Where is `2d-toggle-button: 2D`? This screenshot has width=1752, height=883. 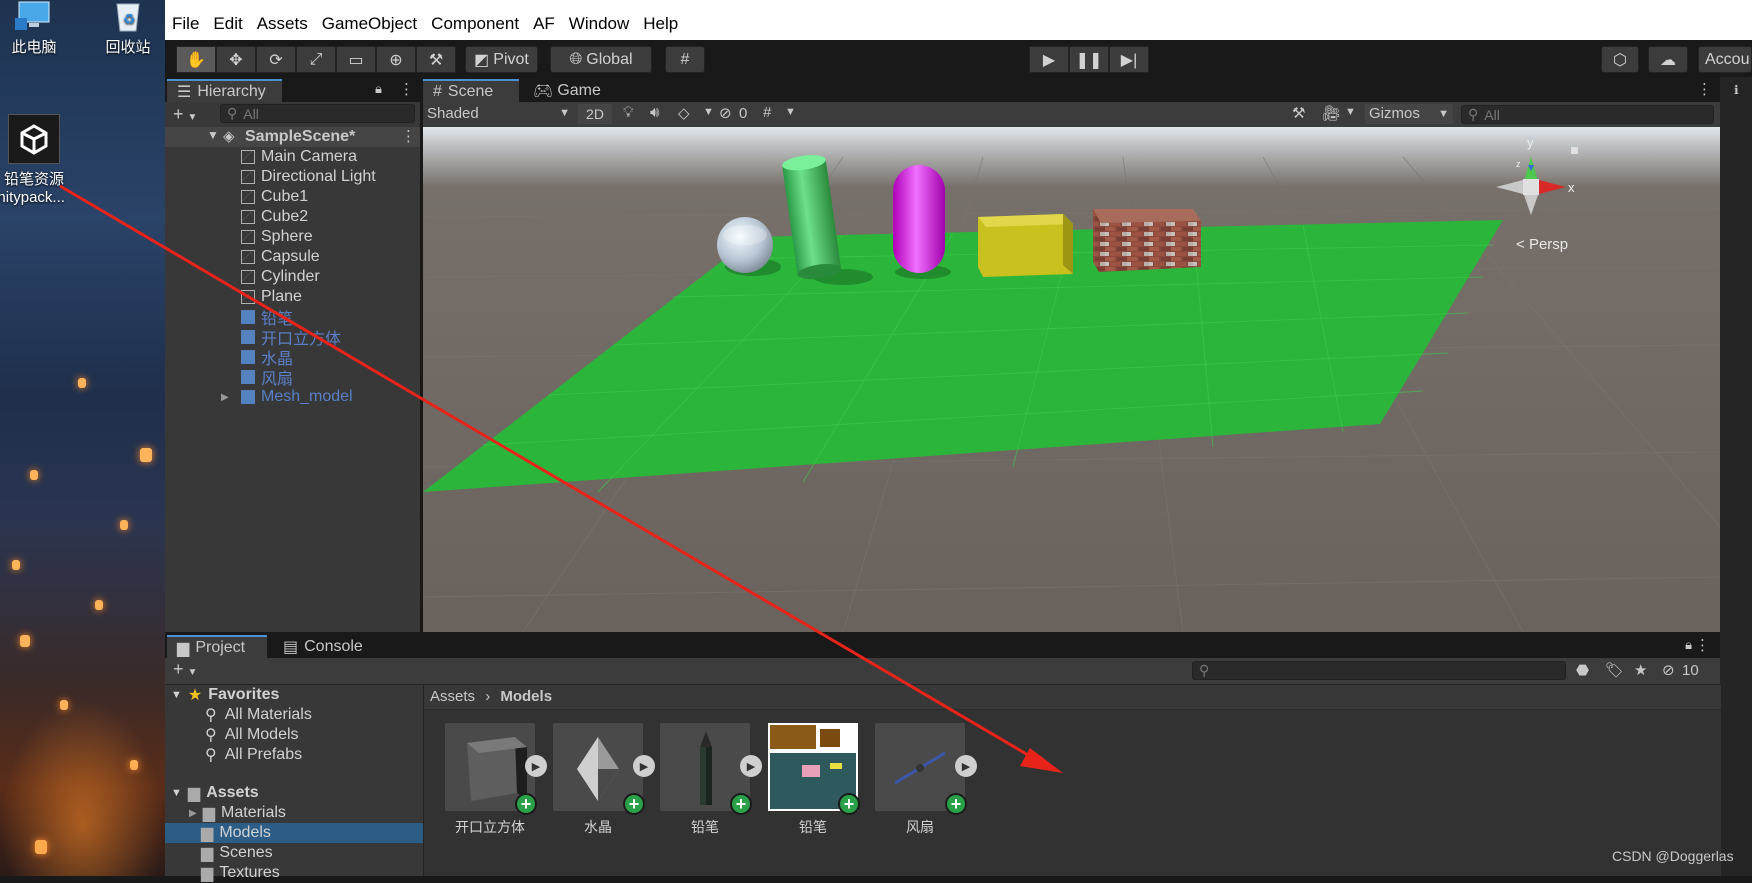 2d-toggle-button: 2D is located at coordinates (595, 114).